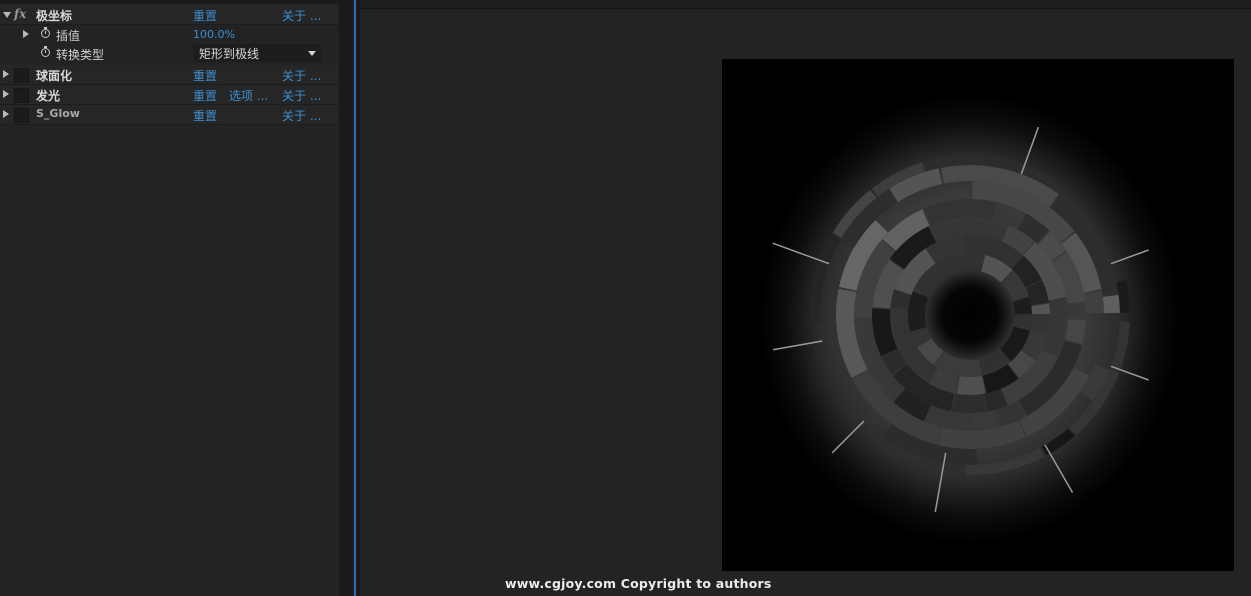 The height and width of the screenshot is (596, 1251). I want to click on effect-name: 发光, so click(48, 96).